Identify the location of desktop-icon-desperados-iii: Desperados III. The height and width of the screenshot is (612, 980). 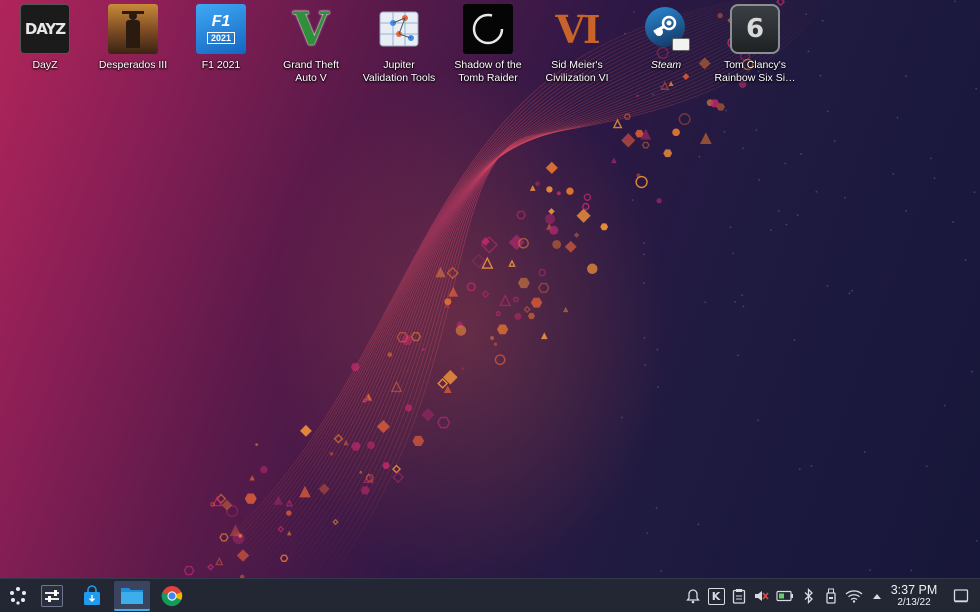
(133, 38).